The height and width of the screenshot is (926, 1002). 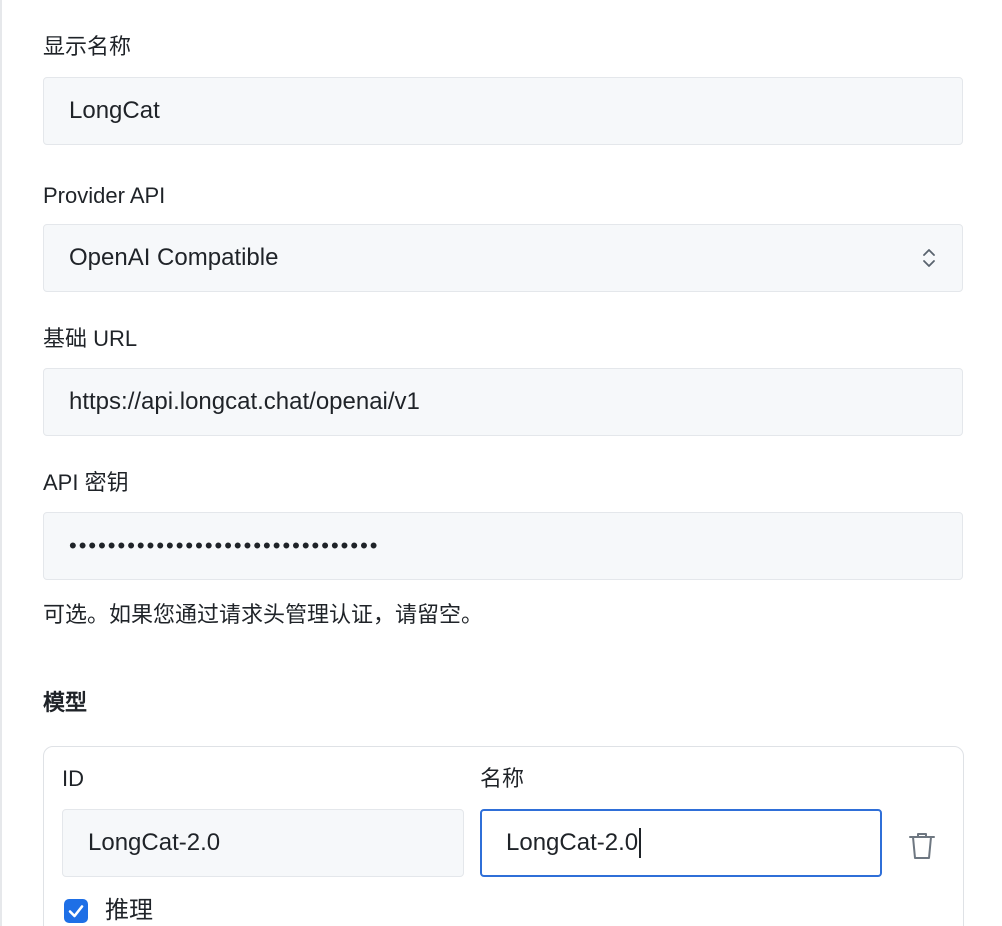 What do you see at coordinates (224, 545) in the screenshot?
I see `api-key-value: ••••••••••••••••••••••••••••••••` at bounding box center [224, 545].